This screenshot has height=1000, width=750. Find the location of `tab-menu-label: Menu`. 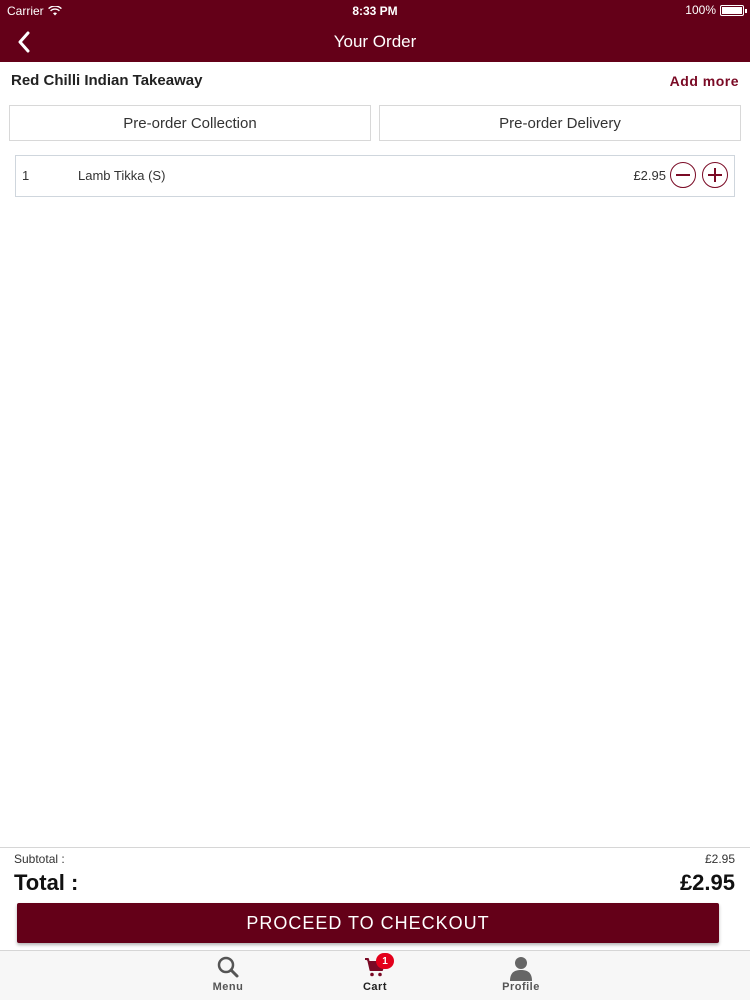

tab-menu-label: Menu is located at coordinates (228, 987).